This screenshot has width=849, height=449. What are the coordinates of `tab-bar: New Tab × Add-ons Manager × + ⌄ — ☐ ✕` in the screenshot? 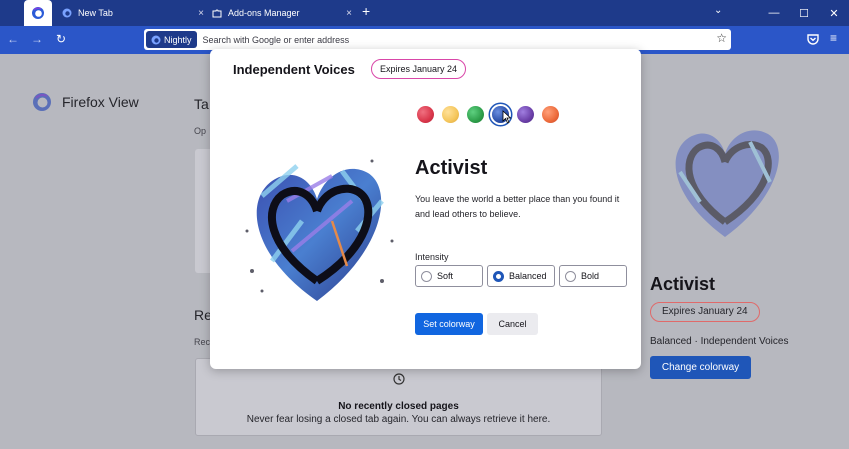 It's located at (424, 13).